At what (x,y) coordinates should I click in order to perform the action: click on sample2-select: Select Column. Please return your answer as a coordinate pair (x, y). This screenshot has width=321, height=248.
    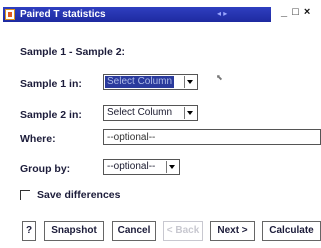
    Looking at the image, I should click on (150, 113).